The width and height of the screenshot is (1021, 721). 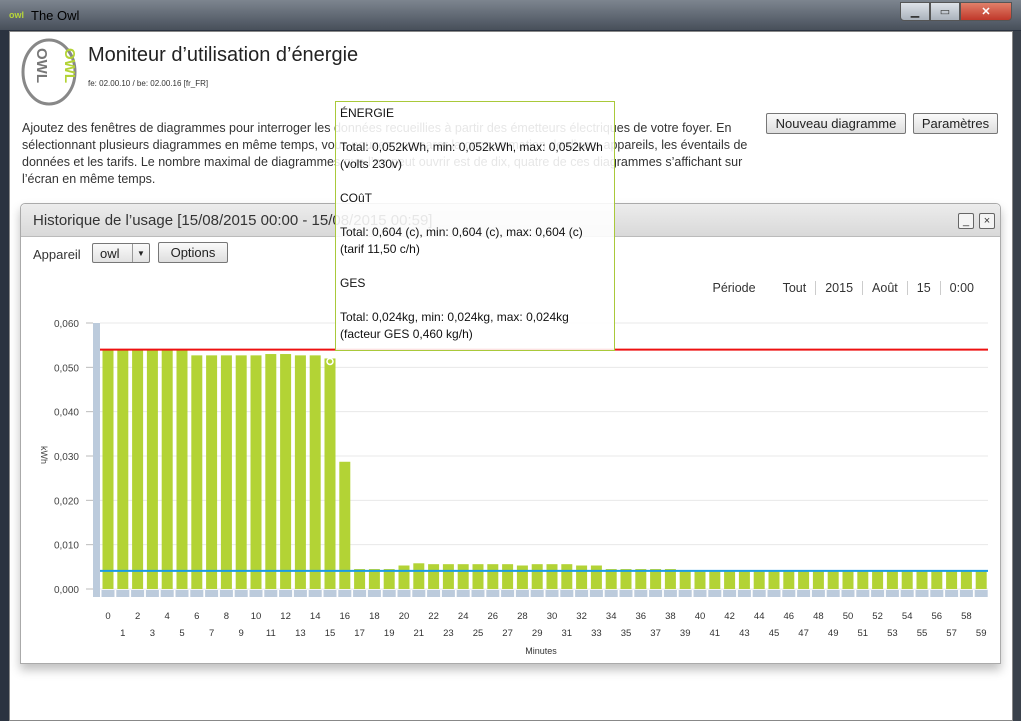 What do you see at coordinates (734, 288) in the screenshot?
I see `period-label: Période` at bounding box center [734, 288].